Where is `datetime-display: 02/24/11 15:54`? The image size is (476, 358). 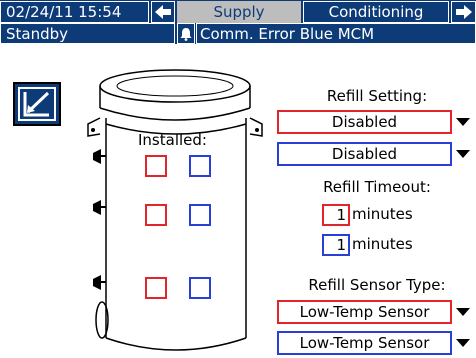
datetime-display: 02/24/11 15:54 is located at coordinates (74, 12).